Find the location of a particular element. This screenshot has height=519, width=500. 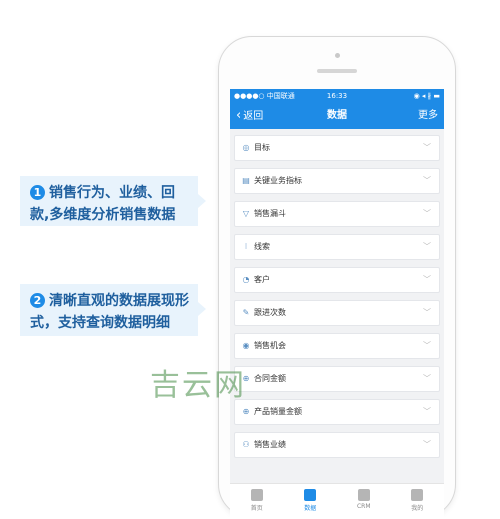

bottom-tab-bar: 首页 数据 CRM 我的 is located at coordinates (337, 501).